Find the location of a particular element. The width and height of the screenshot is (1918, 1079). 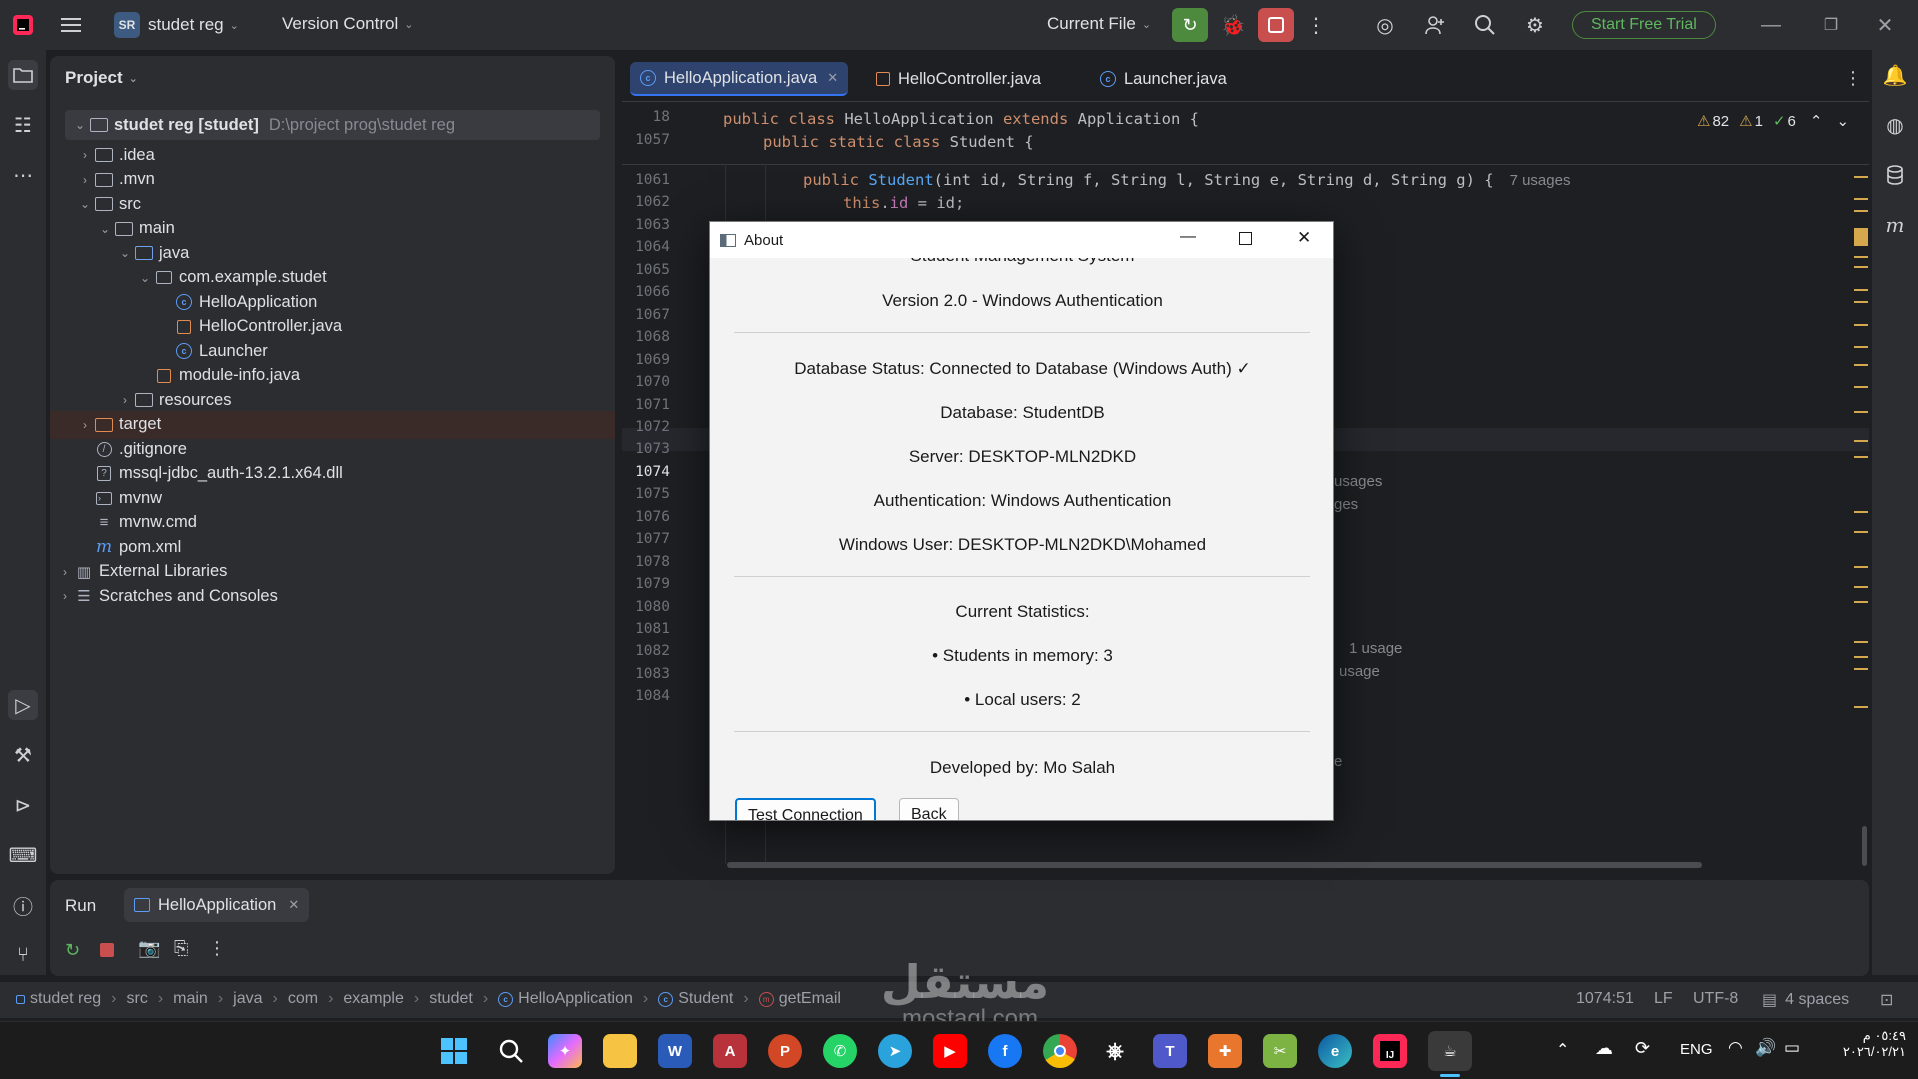

main-menu-icon is located at coordinates (71, 25).